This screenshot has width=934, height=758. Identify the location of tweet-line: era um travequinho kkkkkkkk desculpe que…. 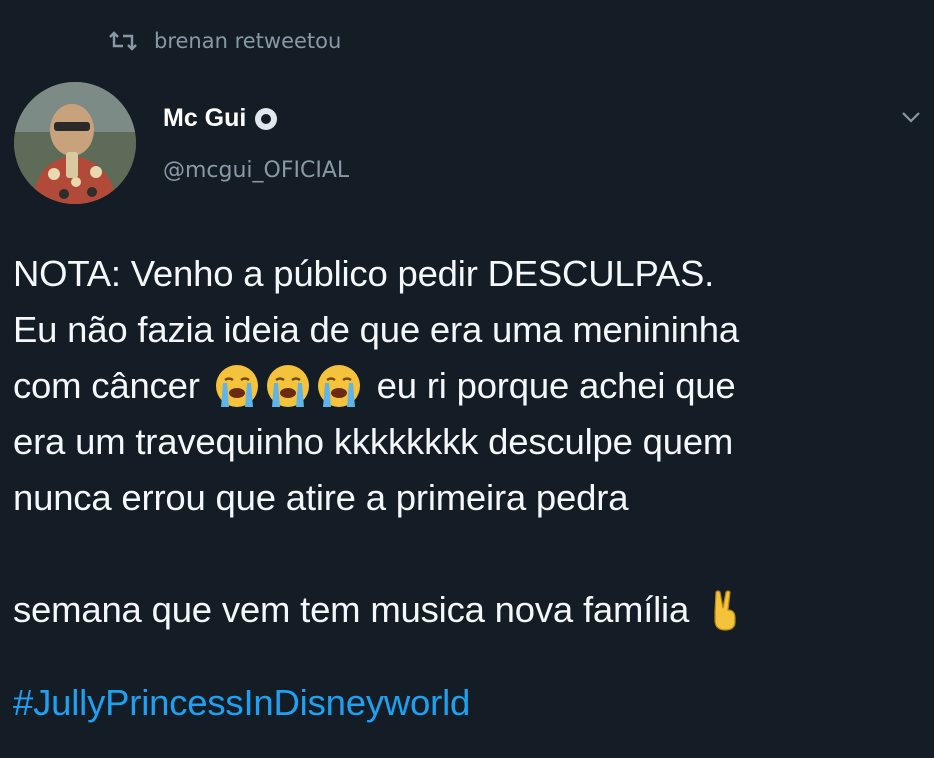
(373, 441).